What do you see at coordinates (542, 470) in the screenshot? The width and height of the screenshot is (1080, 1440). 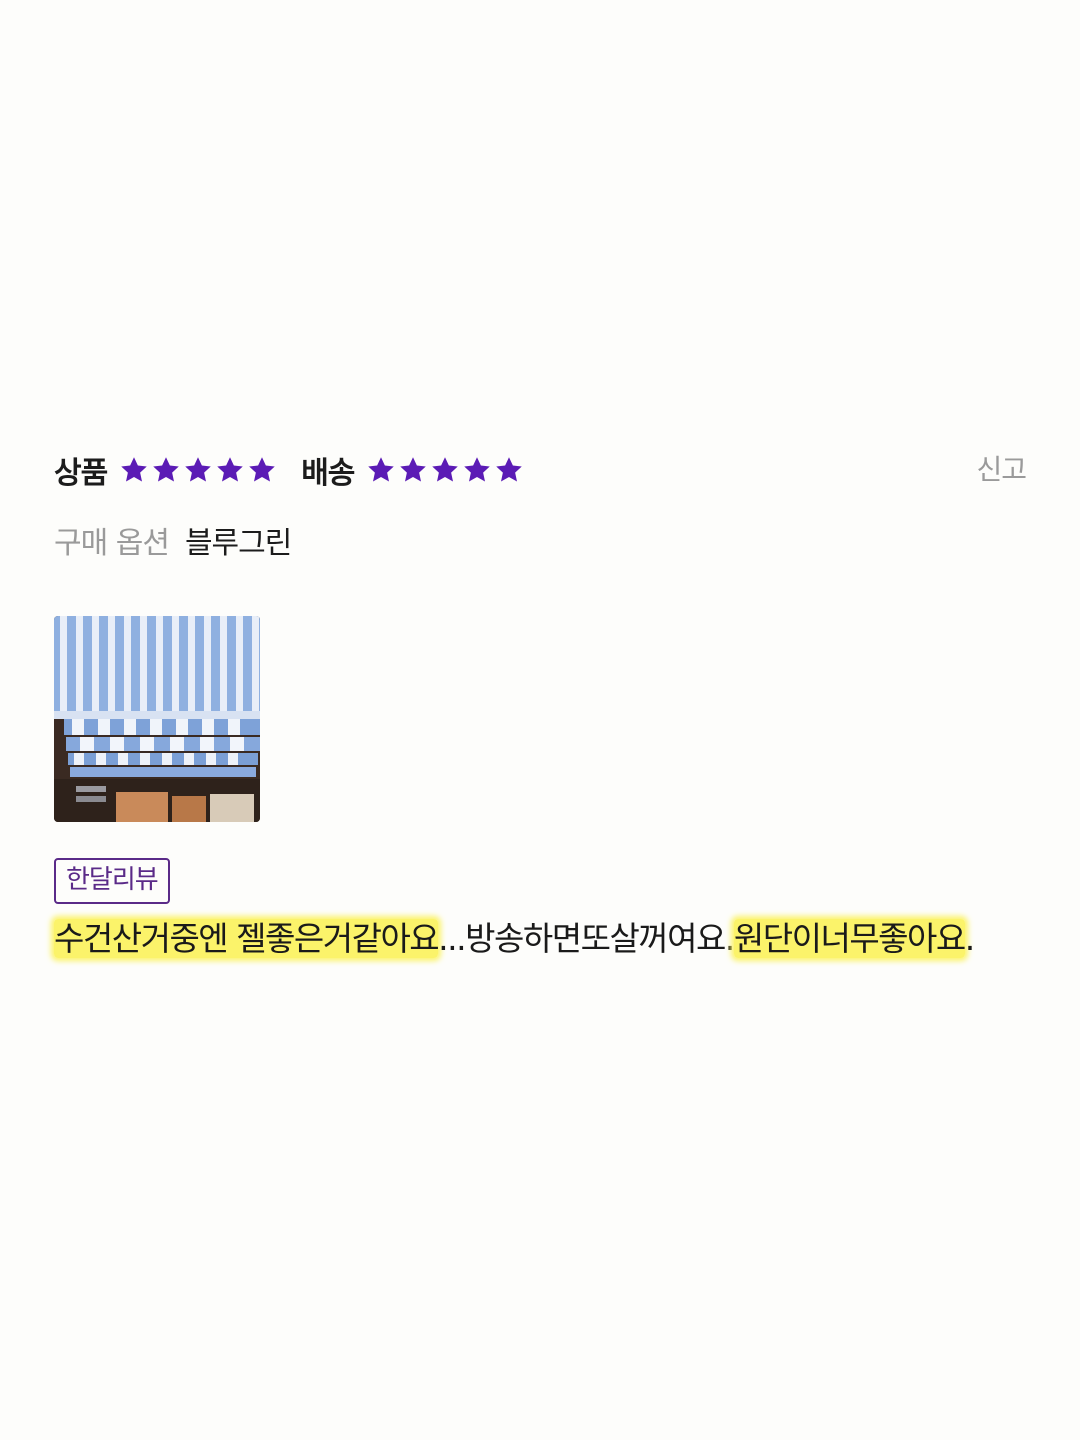 I see `rating-row: 상품 배송 신고` at bounding box center [542, 470].